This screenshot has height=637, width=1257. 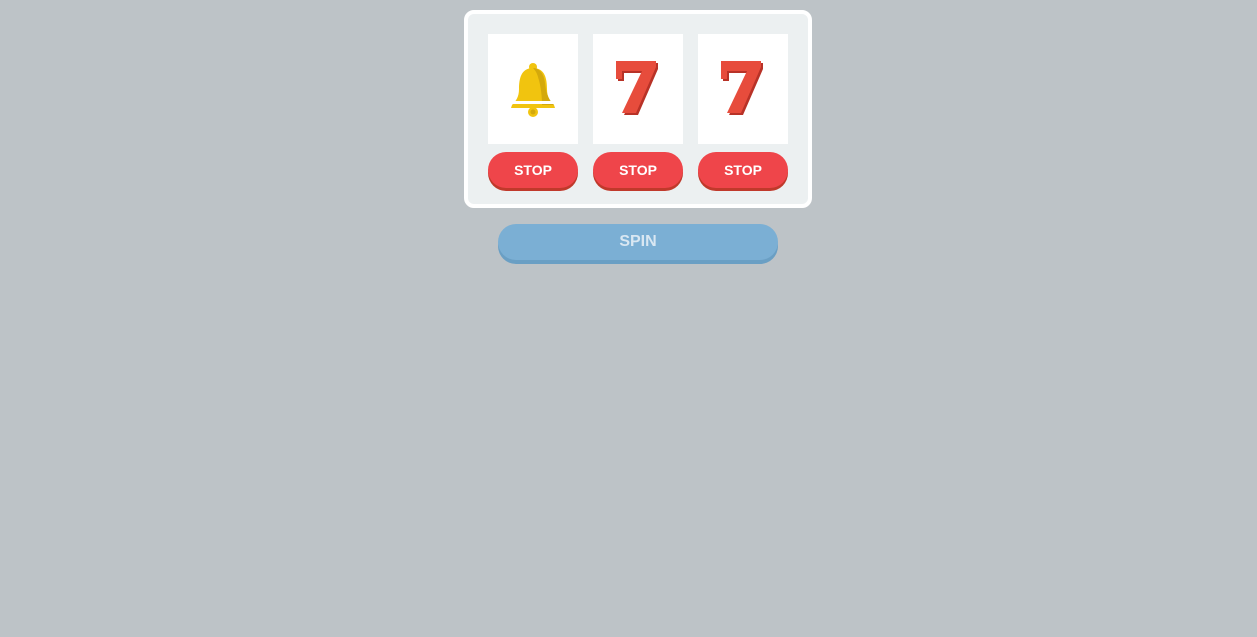 What do you see at coordinates (638, 242) in the screenshot?
I see `spin-button: SPIN` at bounding box center [638, 242].